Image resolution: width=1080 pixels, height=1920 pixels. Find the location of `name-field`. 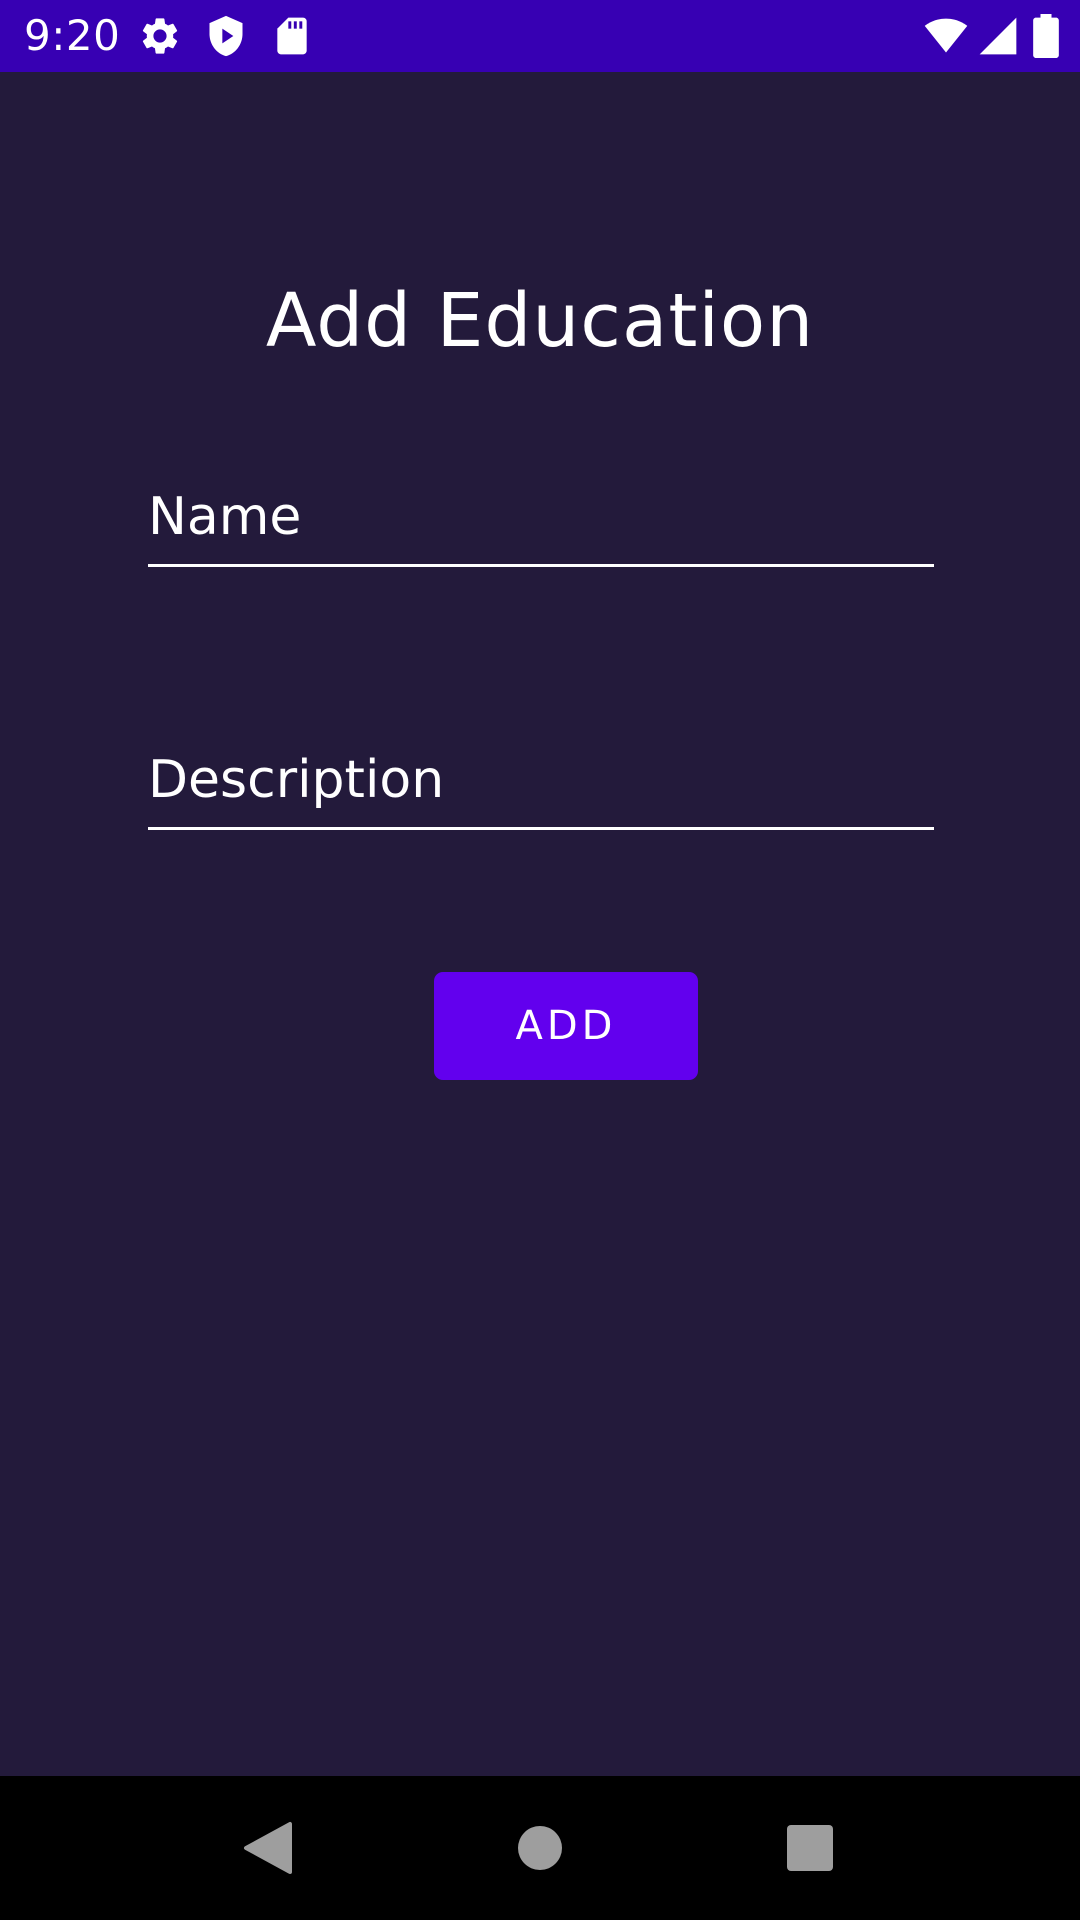

name-field is located at coordinates (541, 524).